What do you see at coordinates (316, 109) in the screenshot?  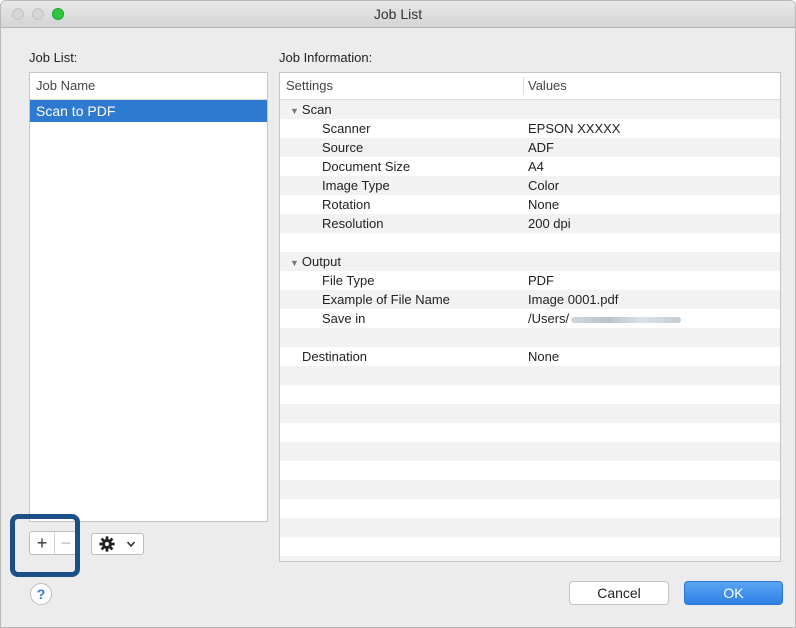 I see `group-name: Scan` at bounding box center [316, 109].